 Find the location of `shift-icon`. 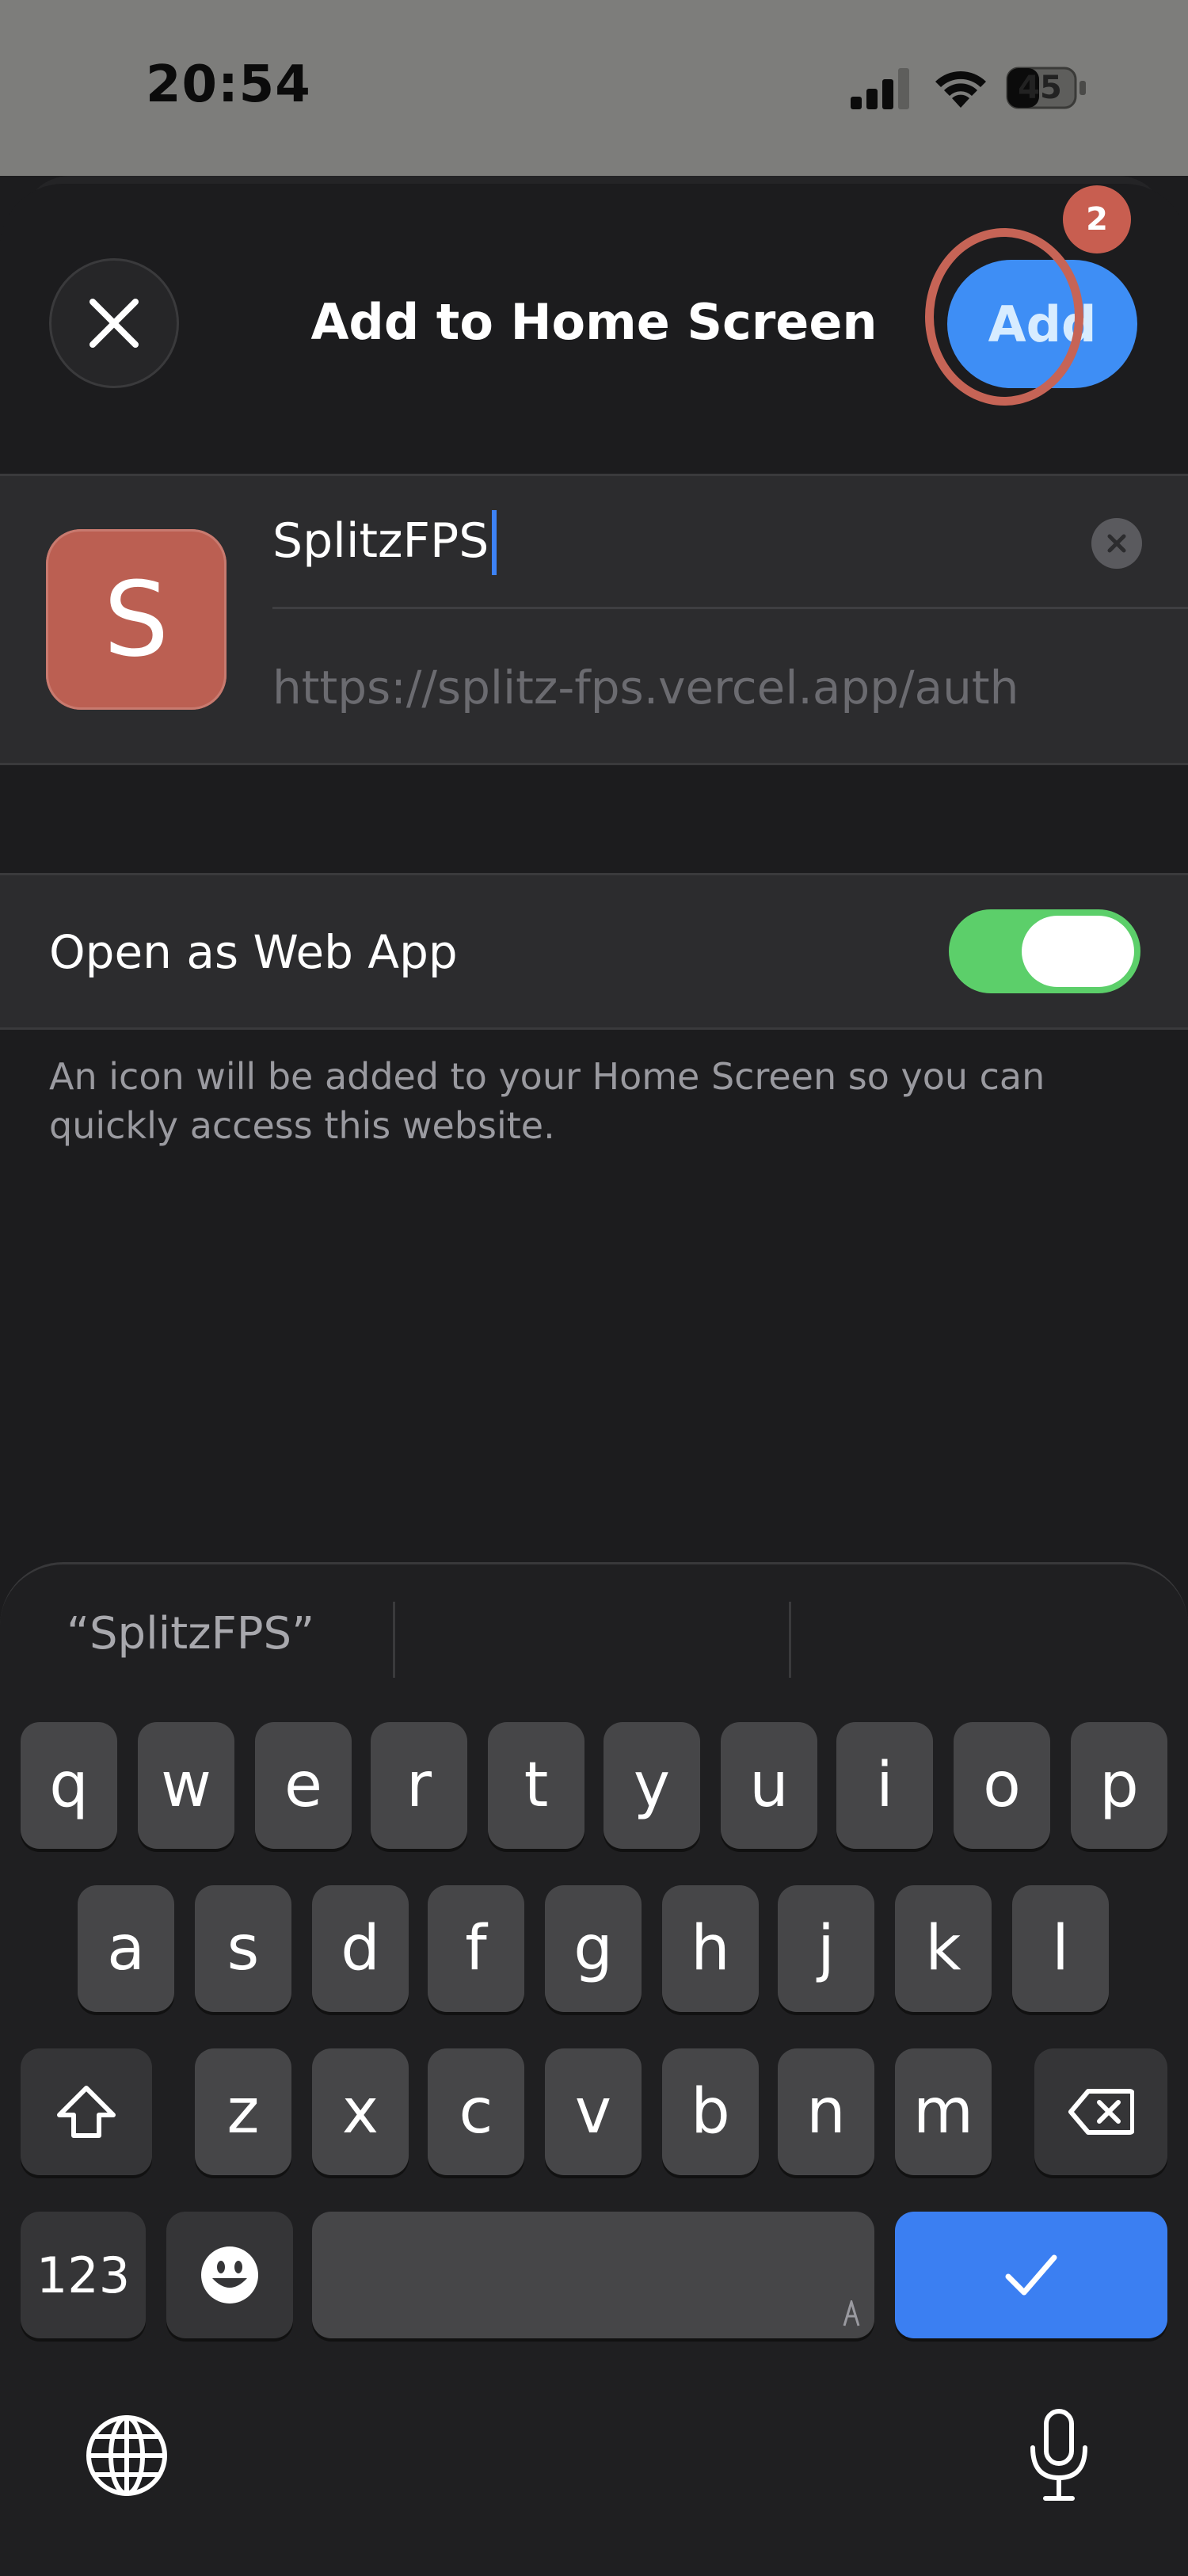

shift-icon is located at coordinates (86, 2112).